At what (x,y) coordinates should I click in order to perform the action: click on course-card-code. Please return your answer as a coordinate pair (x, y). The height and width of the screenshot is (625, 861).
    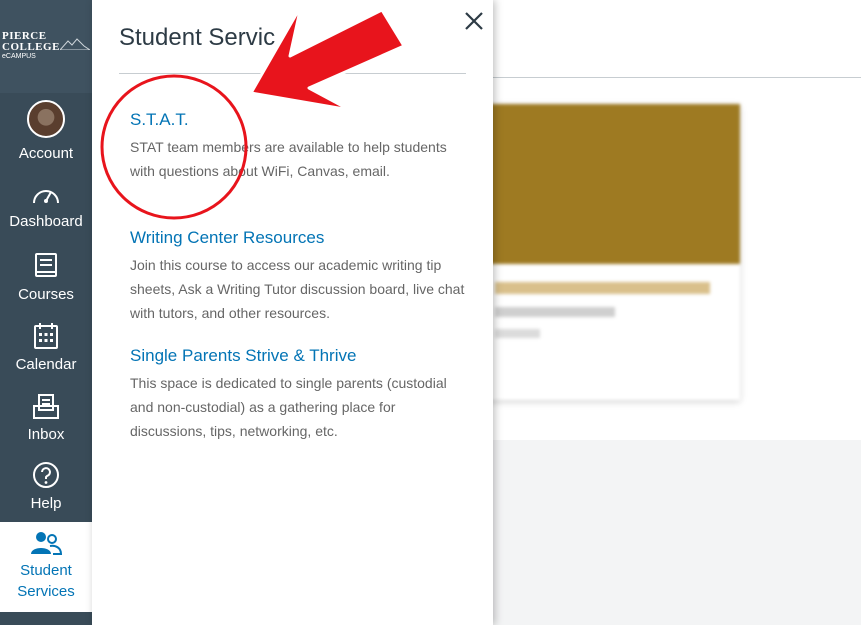
    Looking at the image, I should click on (555, 312).